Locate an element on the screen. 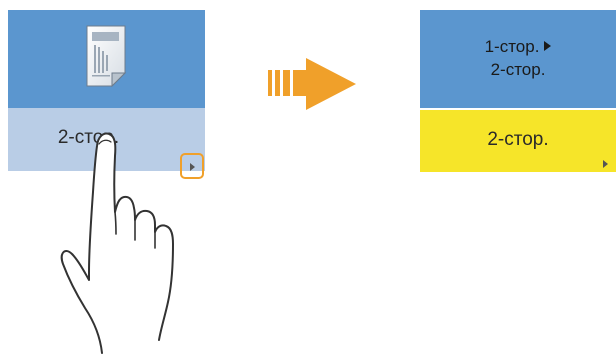 This screenshot has height=354, width=616. option-1-sided-line2: 2-стор. is located at coordinates (518, 69).